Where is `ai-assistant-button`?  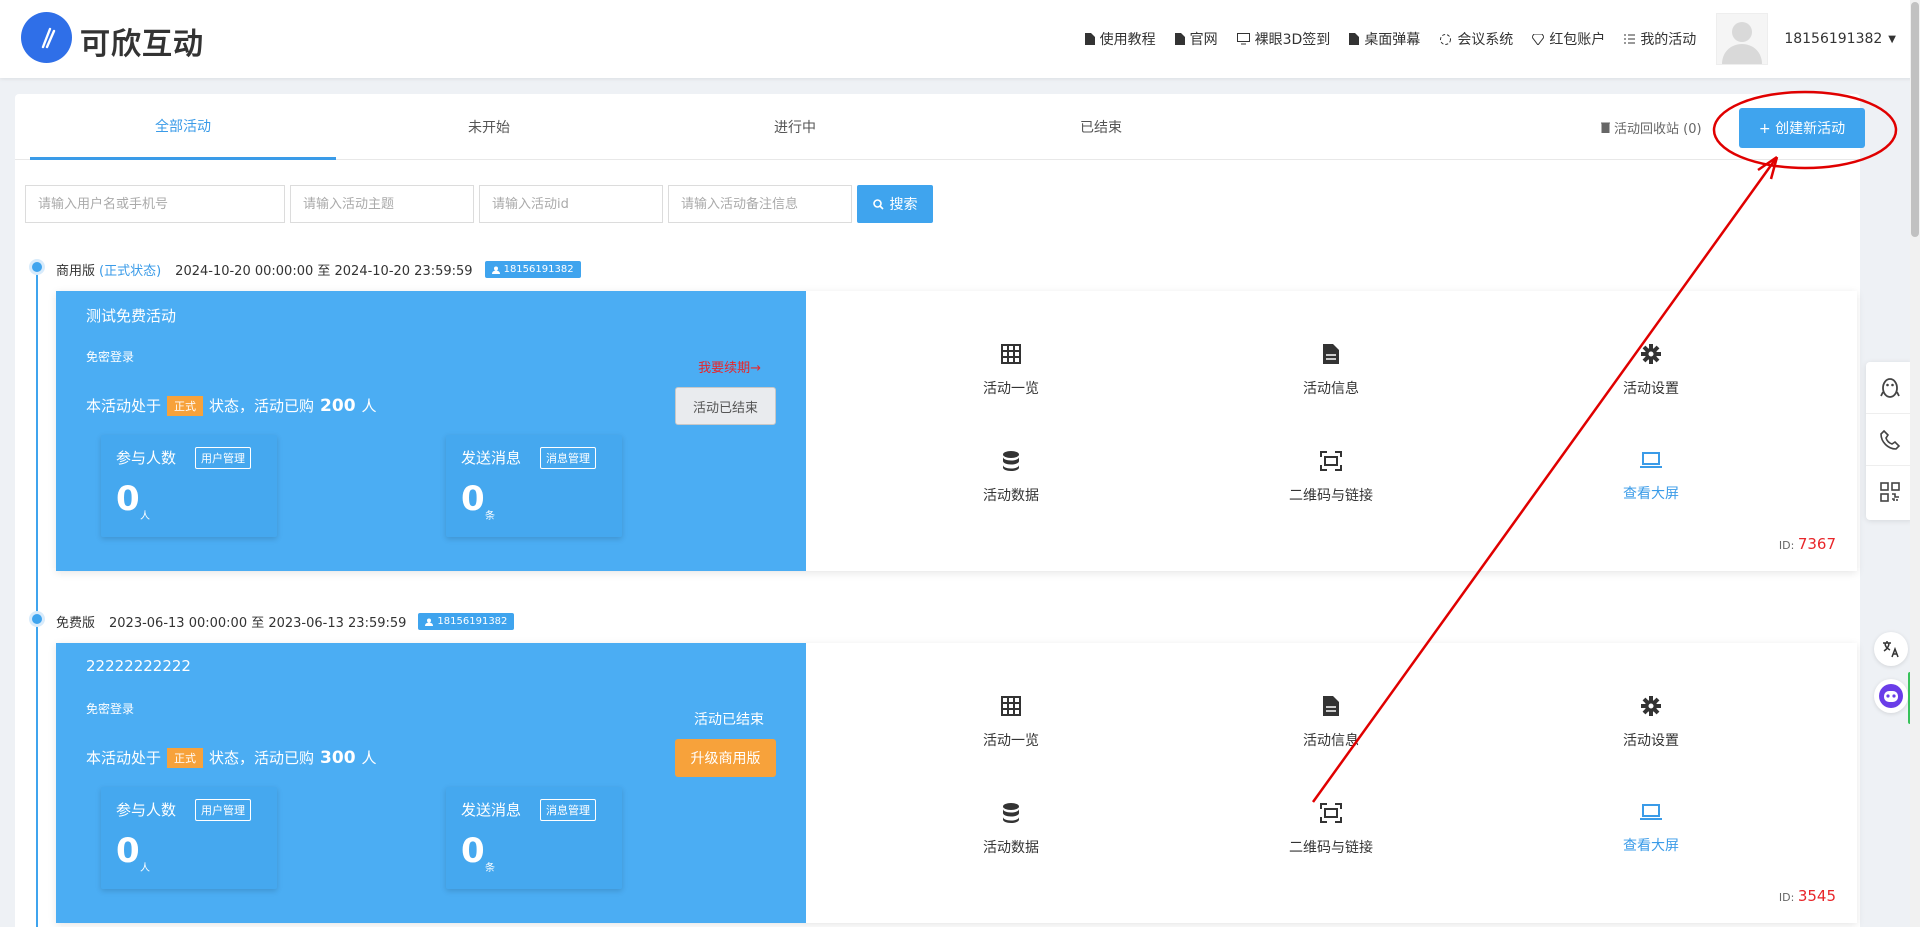
ai-assistant-button is located at coordinates (1891, 696).